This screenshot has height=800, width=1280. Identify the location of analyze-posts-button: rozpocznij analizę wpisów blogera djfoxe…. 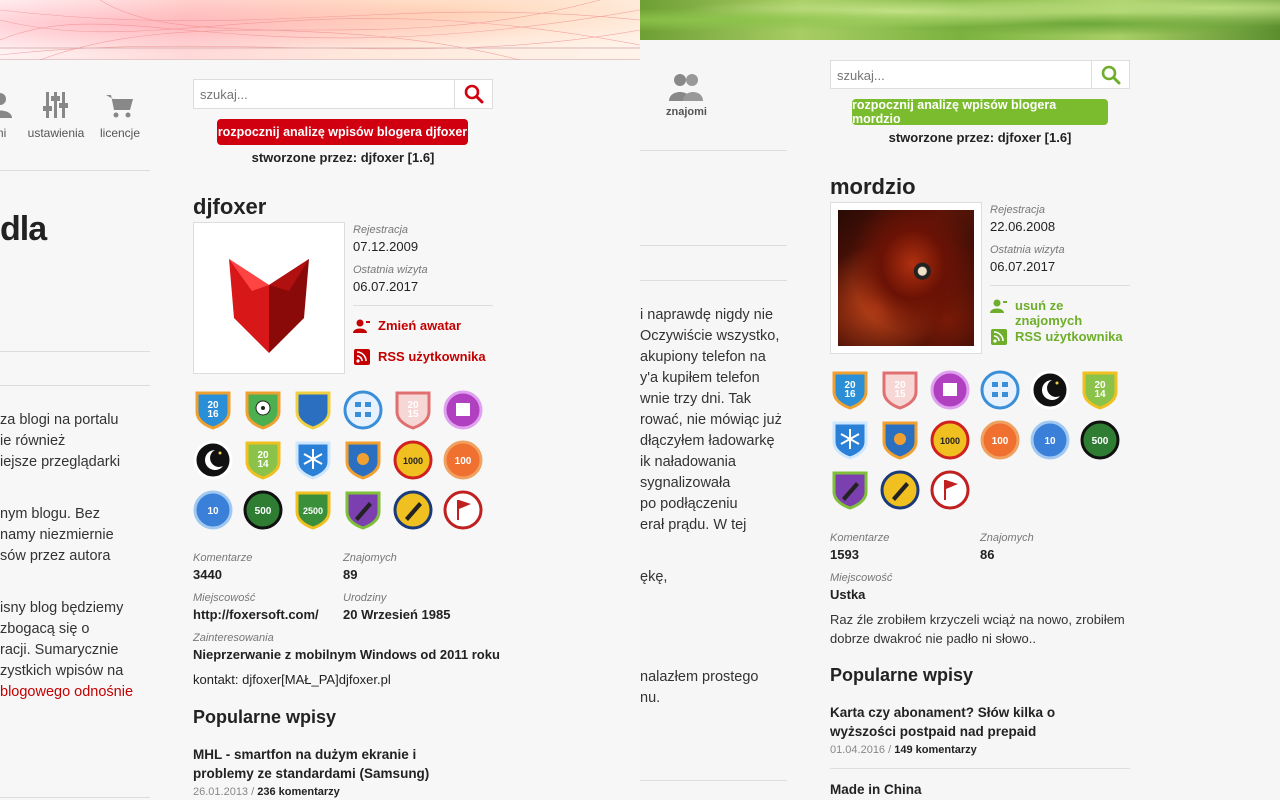
(342, 132).